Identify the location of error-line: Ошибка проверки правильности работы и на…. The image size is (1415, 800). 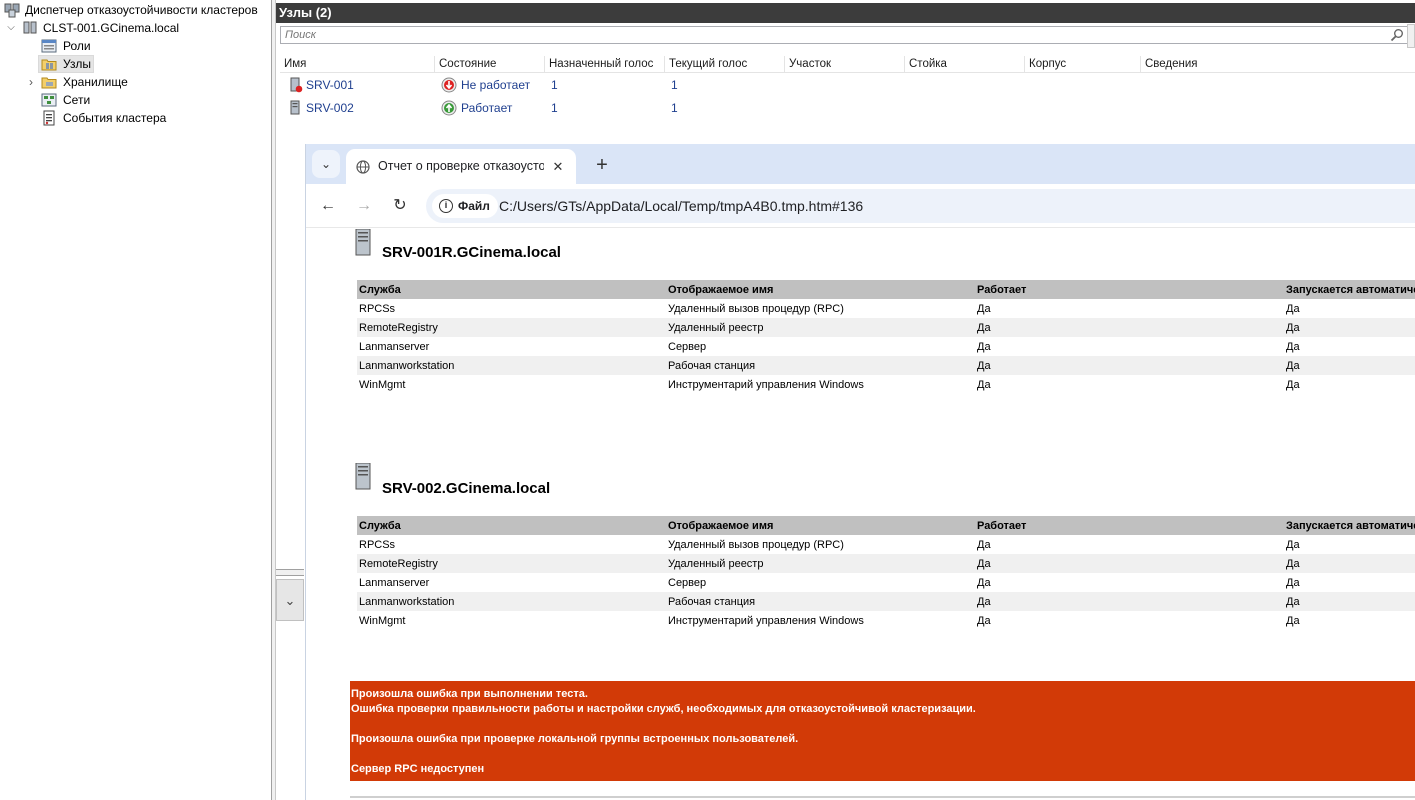
(663, 709).